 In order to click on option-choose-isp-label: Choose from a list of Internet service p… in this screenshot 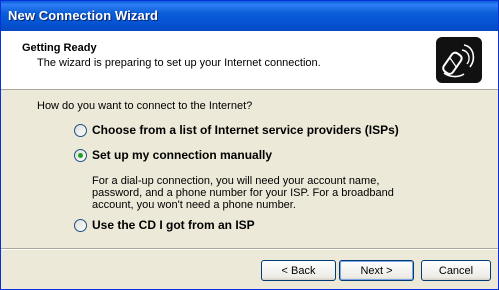, I will do `click(245, 130)`.